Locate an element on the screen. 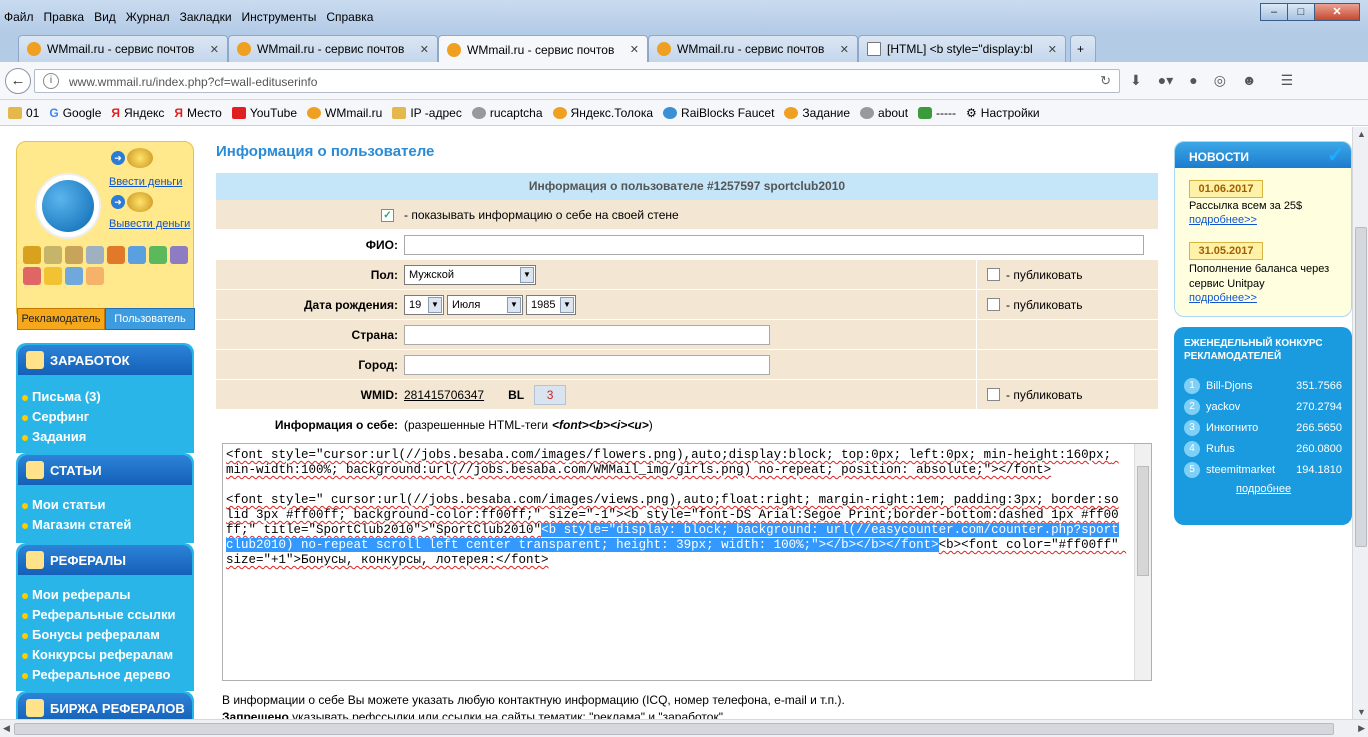 This screenshot has height=737, width=1368. textarea-scrollbar is located at coordinates (1142, 562).